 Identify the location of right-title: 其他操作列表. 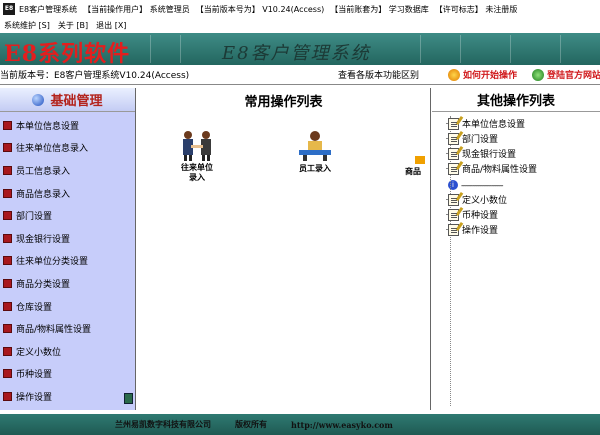
(516, 100).